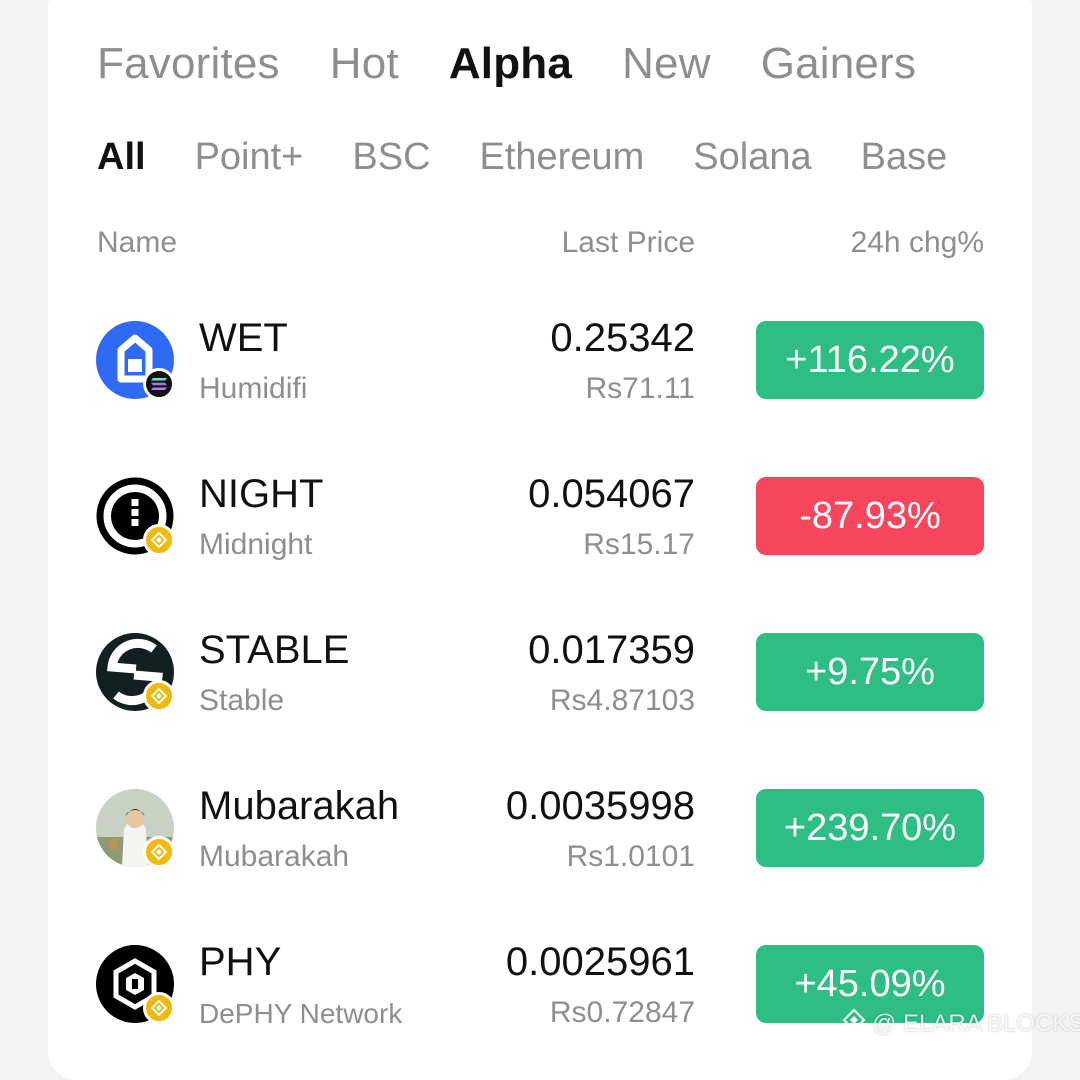  What do you see at coordinates (666, 64) in the screenshot?
I see `tab-new: New` at bounding box center [666, 64].